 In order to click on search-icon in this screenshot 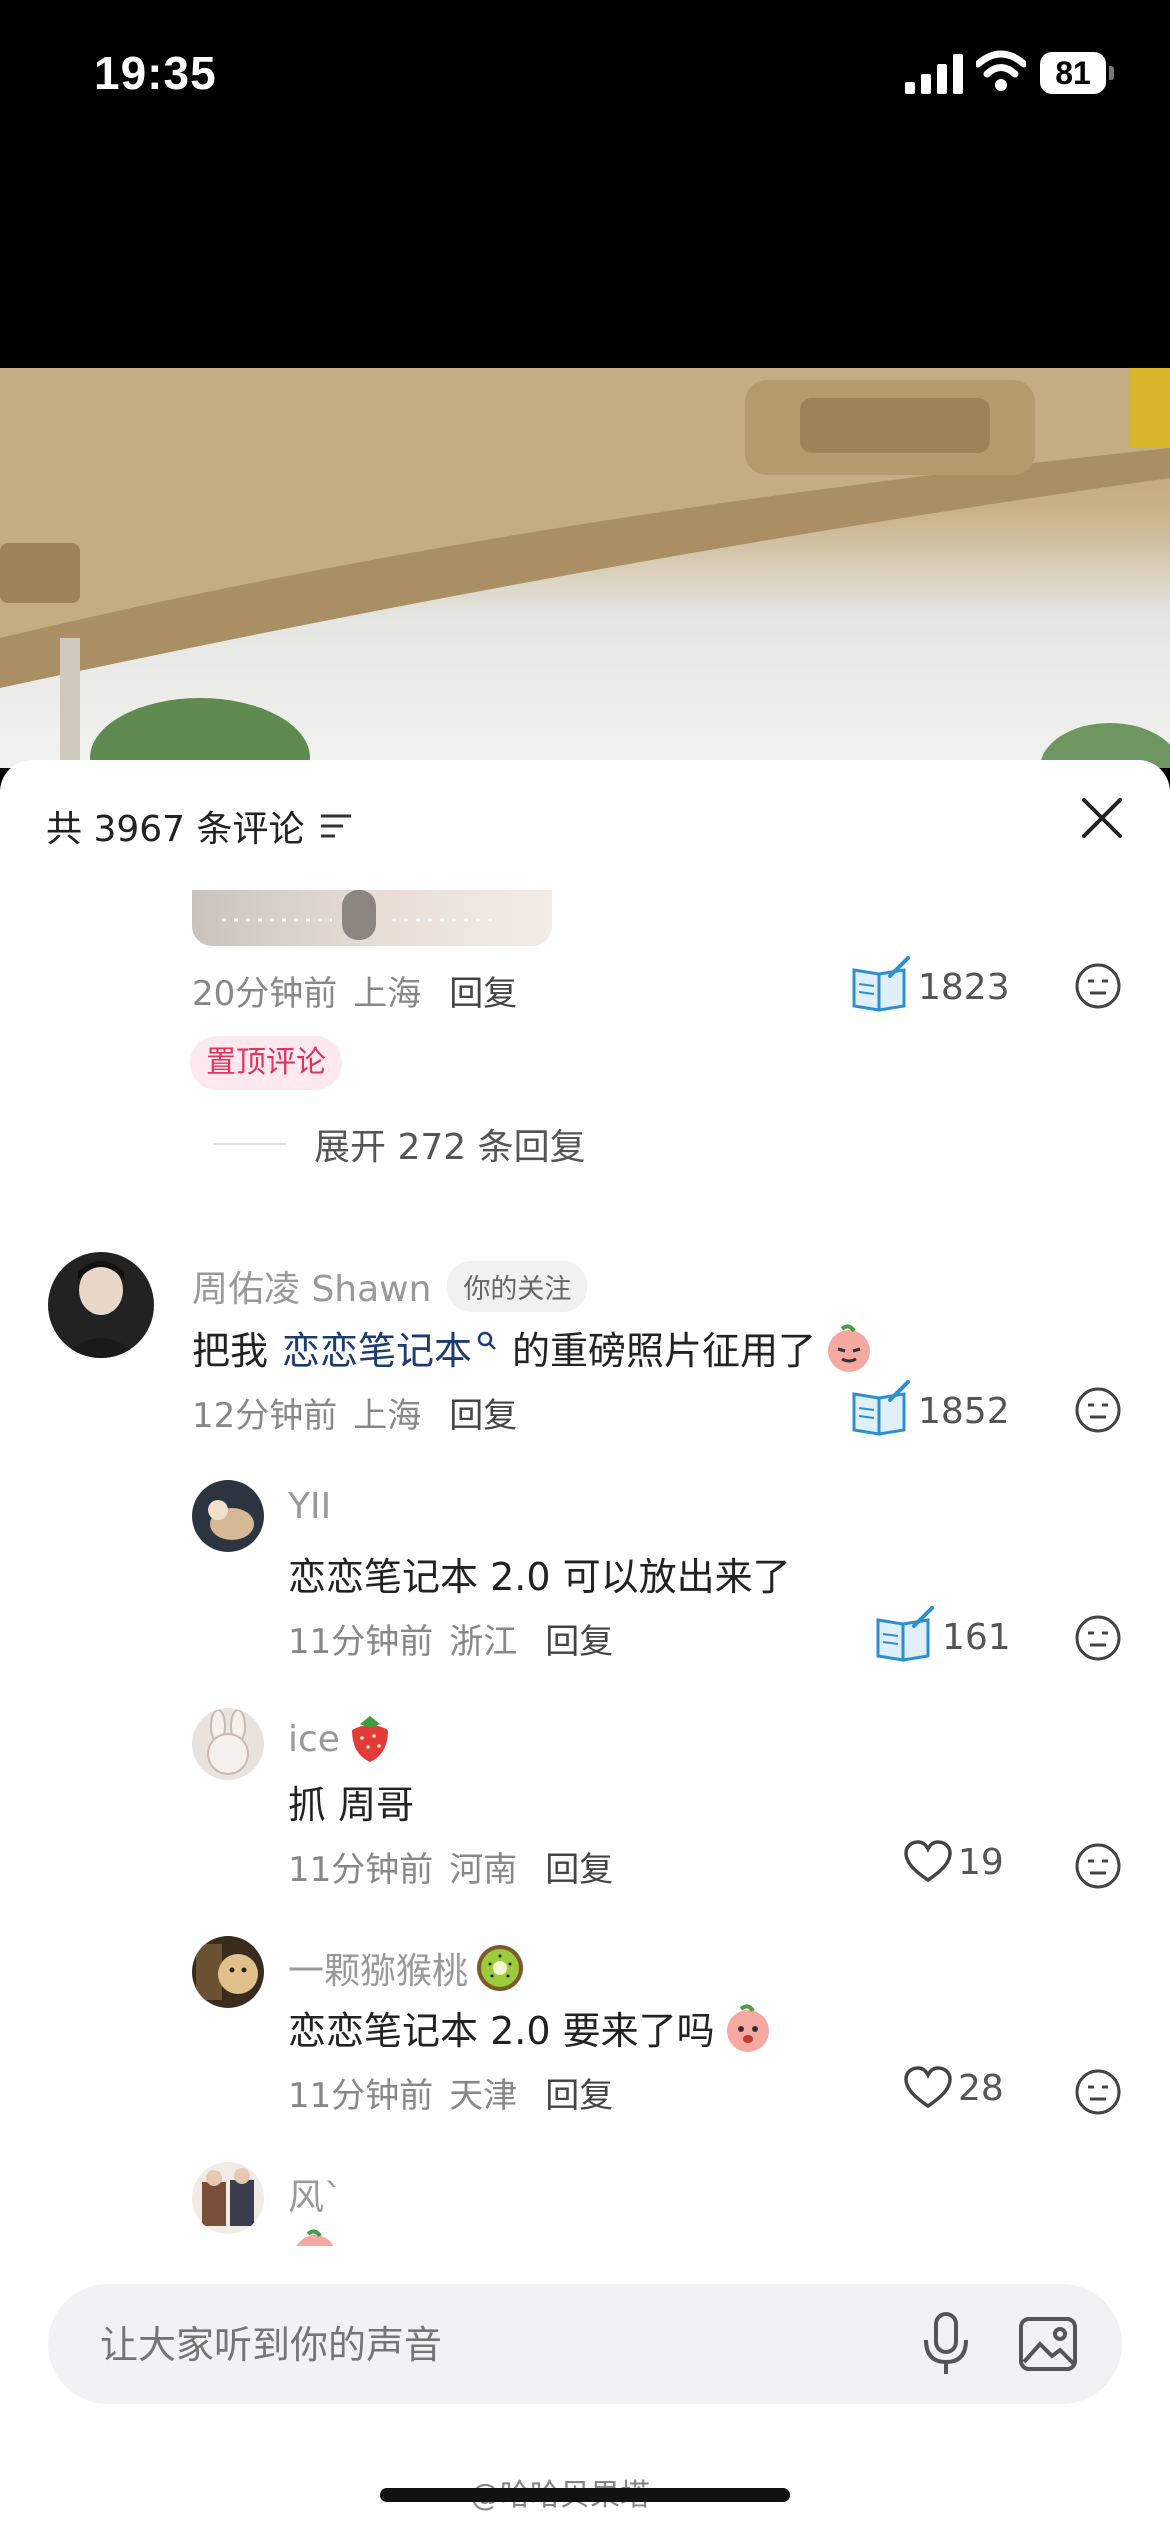, I will do `click(486, 1340)`.